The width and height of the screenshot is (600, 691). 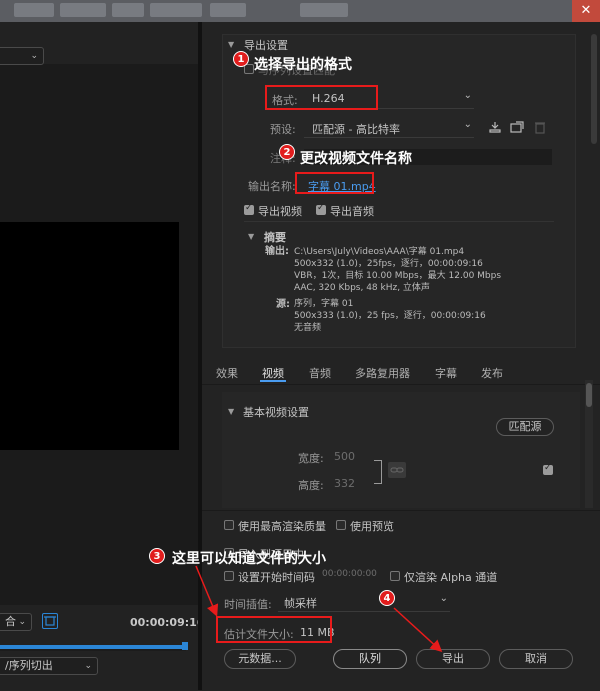 I want to click on annotation-arrows, so click(x=319, y=609).